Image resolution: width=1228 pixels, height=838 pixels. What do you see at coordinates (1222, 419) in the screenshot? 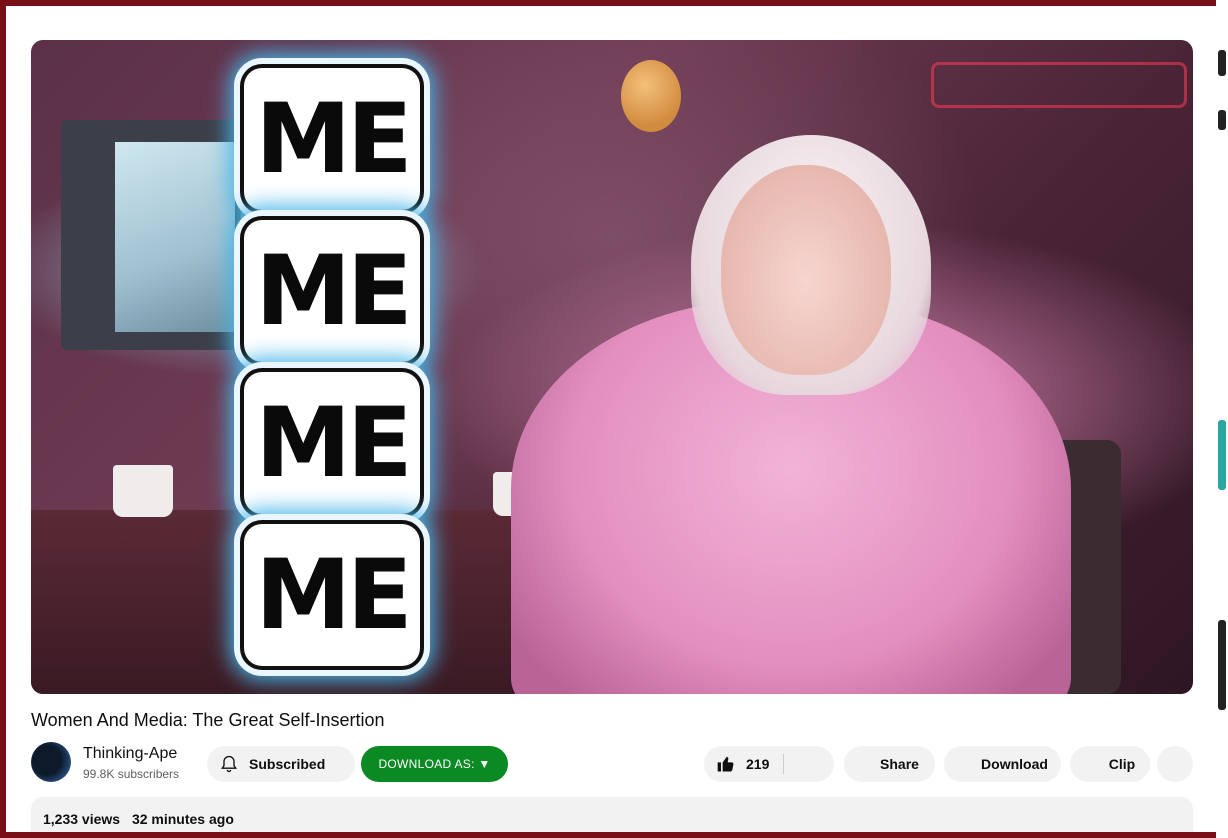
I see `sidebar-edge` at bounding box center [1222, 419].